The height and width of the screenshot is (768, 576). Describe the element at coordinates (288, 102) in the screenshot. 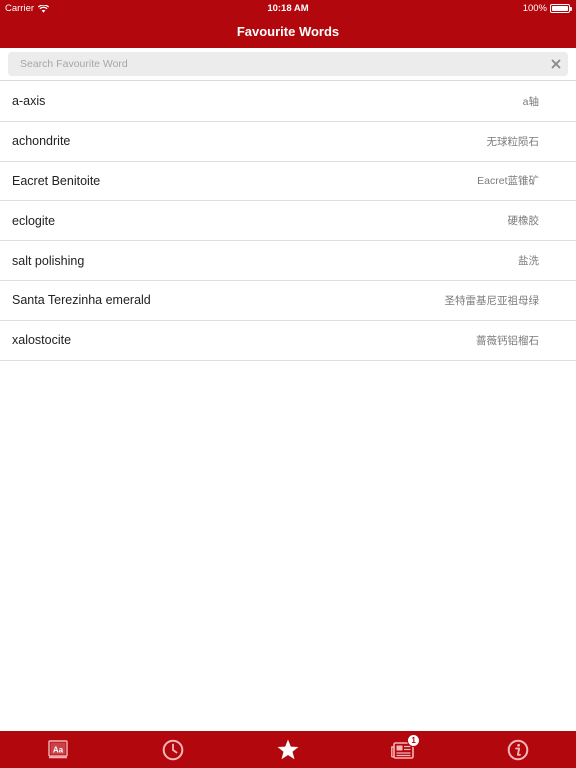

I see `word-row: a-axis a轴` at that location.